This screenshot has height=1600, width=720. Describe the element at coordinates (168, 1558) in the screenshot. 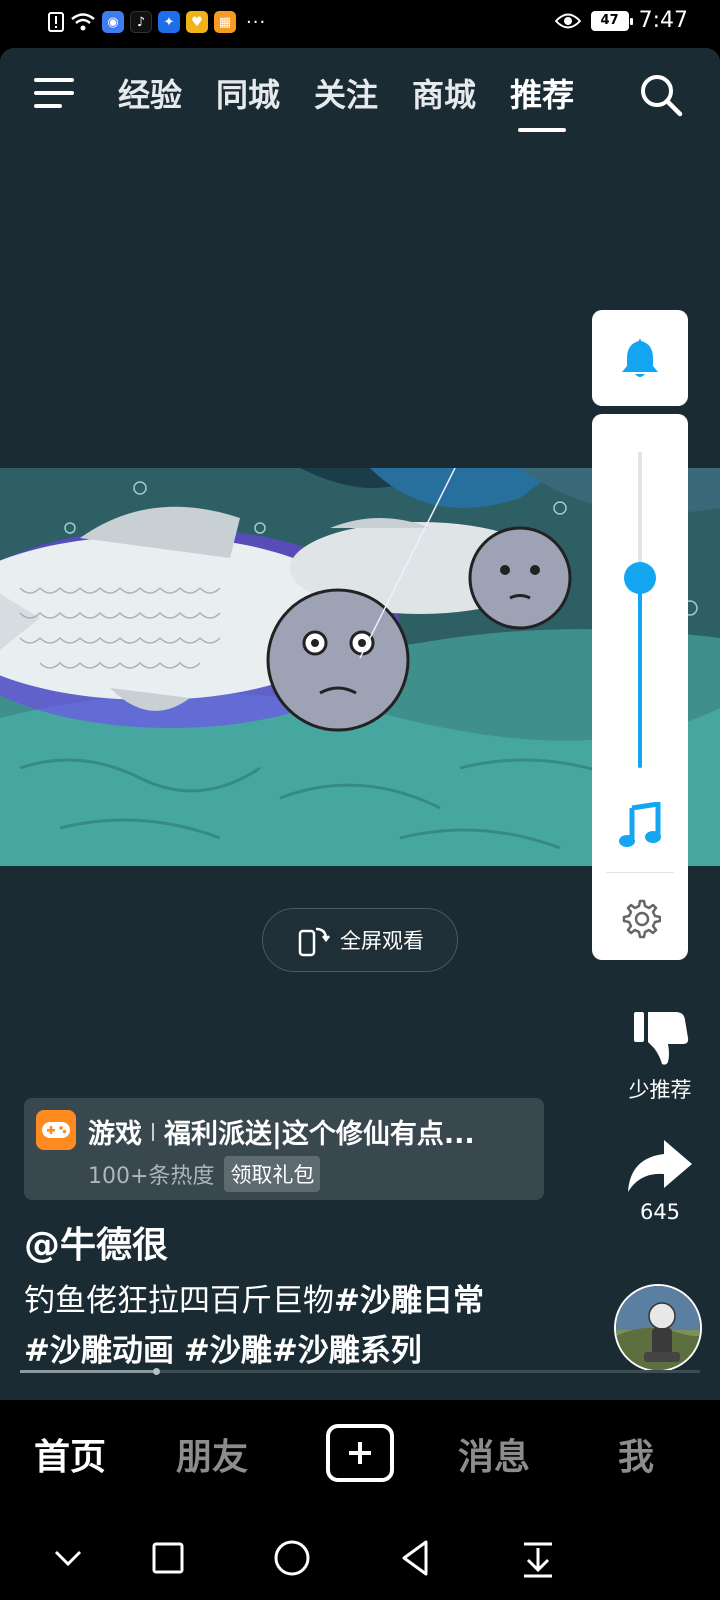

I see `recent-apps-icon` at that location.